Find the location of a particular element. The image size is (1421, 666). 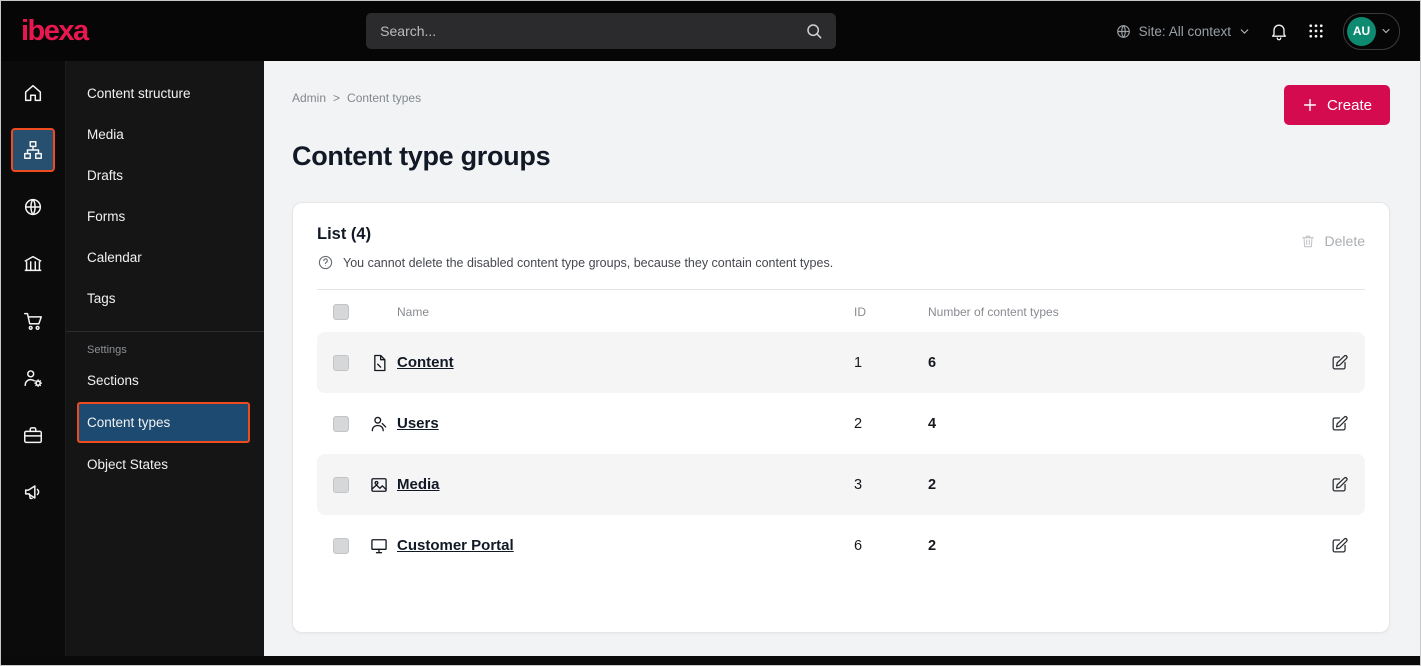

group-link-customer-portal: Customer Portal is located at coordinates (455, 545).